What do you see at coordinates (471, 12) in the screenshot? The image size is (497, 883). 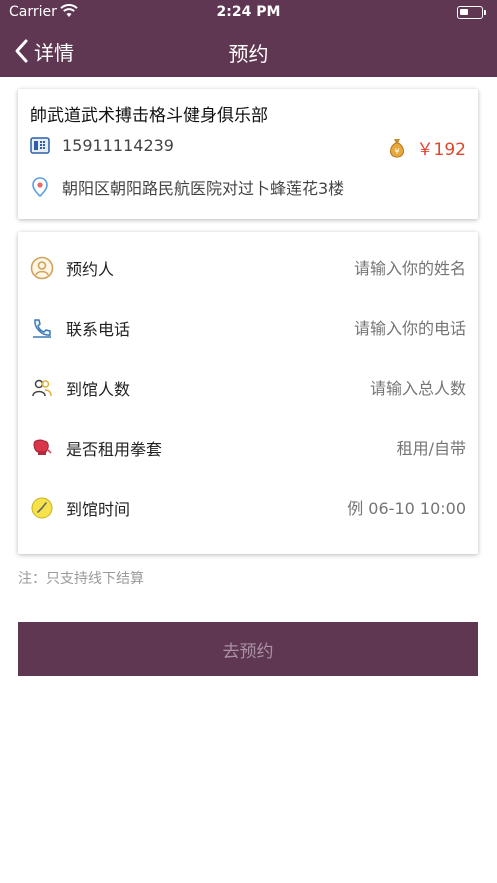 I see `battery-icon` at bounding box center [471, 12].